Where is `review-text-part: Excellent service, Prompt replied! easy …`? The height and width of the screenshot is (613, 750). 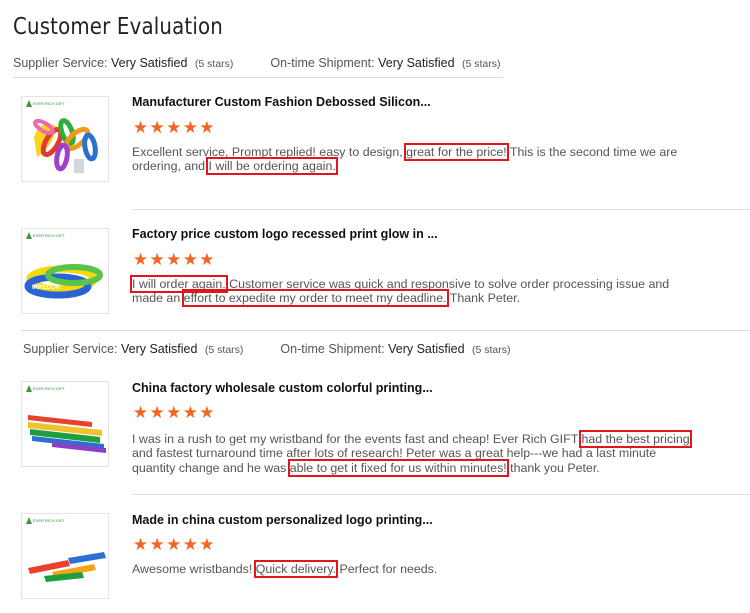 review-text-part: Excellent service, Prompt replied! easy … is located at coordinates (269, 152).